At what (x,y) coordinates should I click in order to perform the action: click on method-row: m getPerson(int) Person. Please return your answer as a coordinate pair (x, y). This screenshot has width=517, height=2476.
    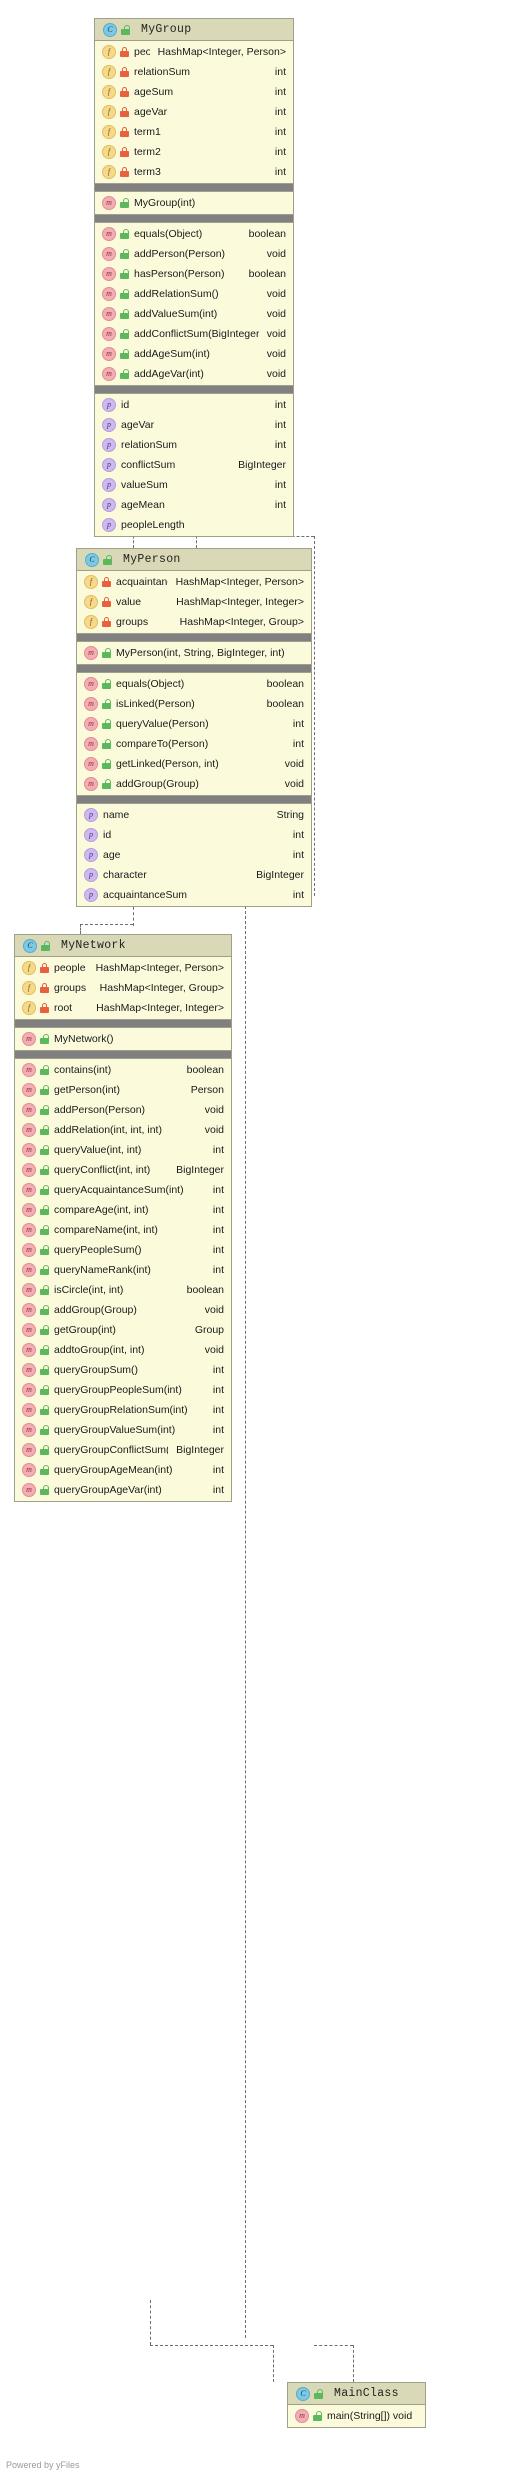
    Looking at the image, I should click on (123, 1090).